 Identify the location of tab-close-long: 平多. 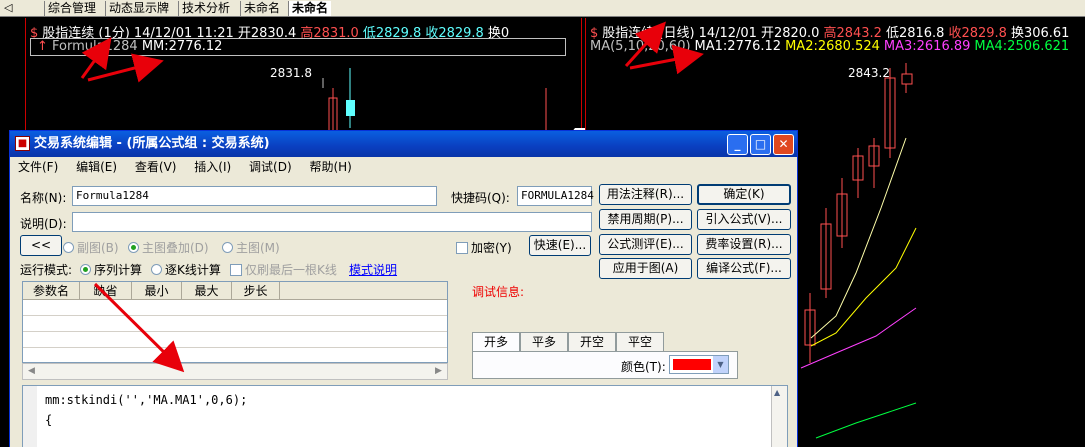
(544, 342).